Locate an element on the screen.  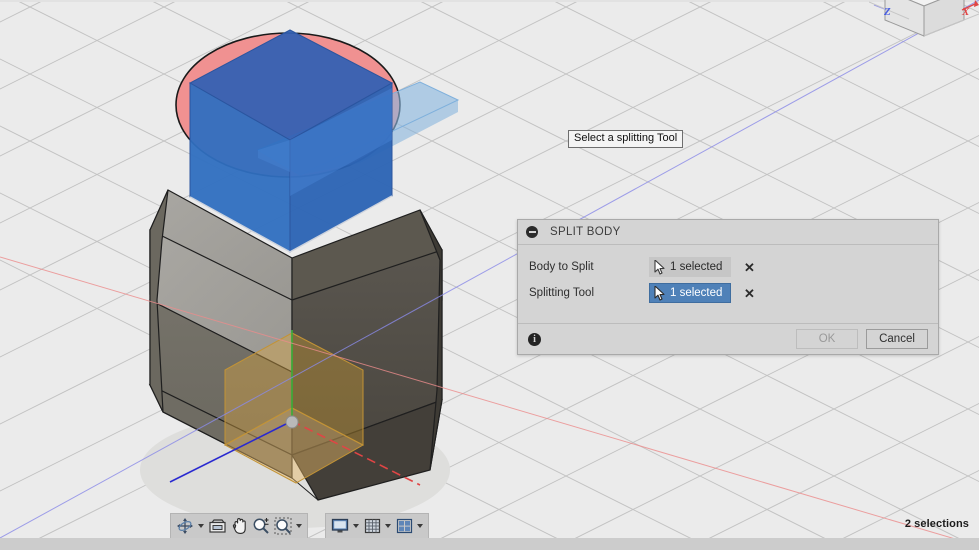
cancel-button: Cancel is located at coordinates (897, 339).